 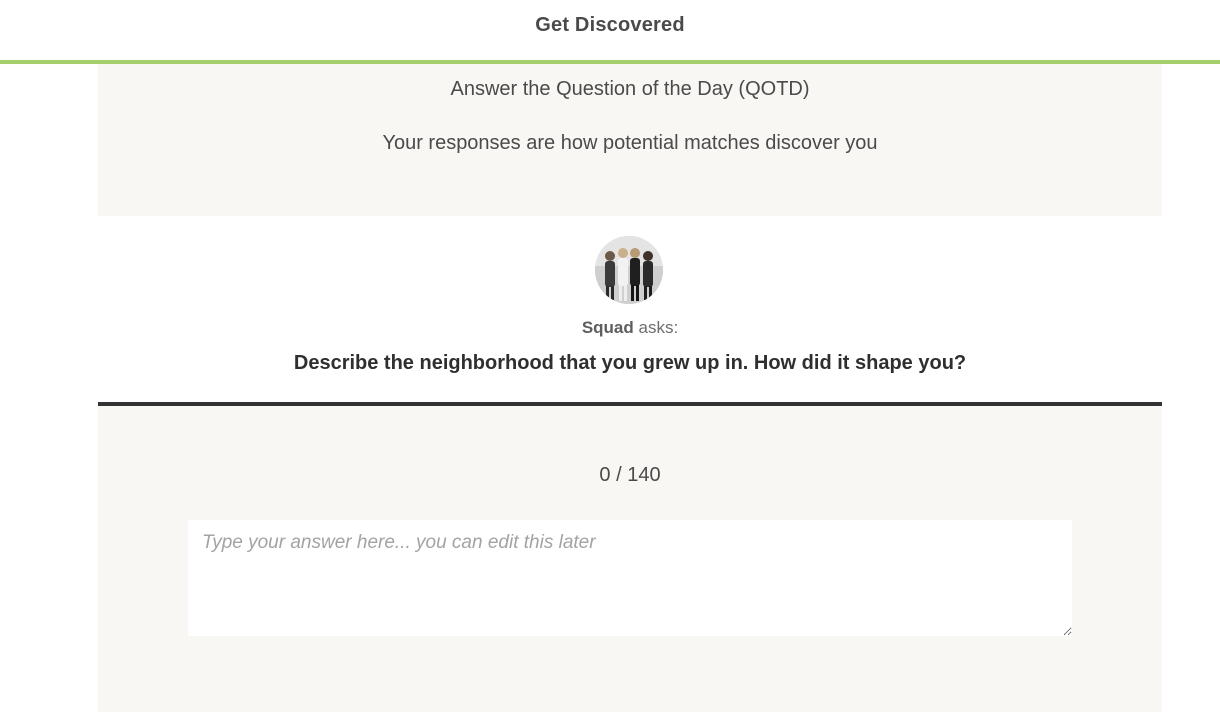 I want to click on group-photo-icon, so click(x=629, y=270).